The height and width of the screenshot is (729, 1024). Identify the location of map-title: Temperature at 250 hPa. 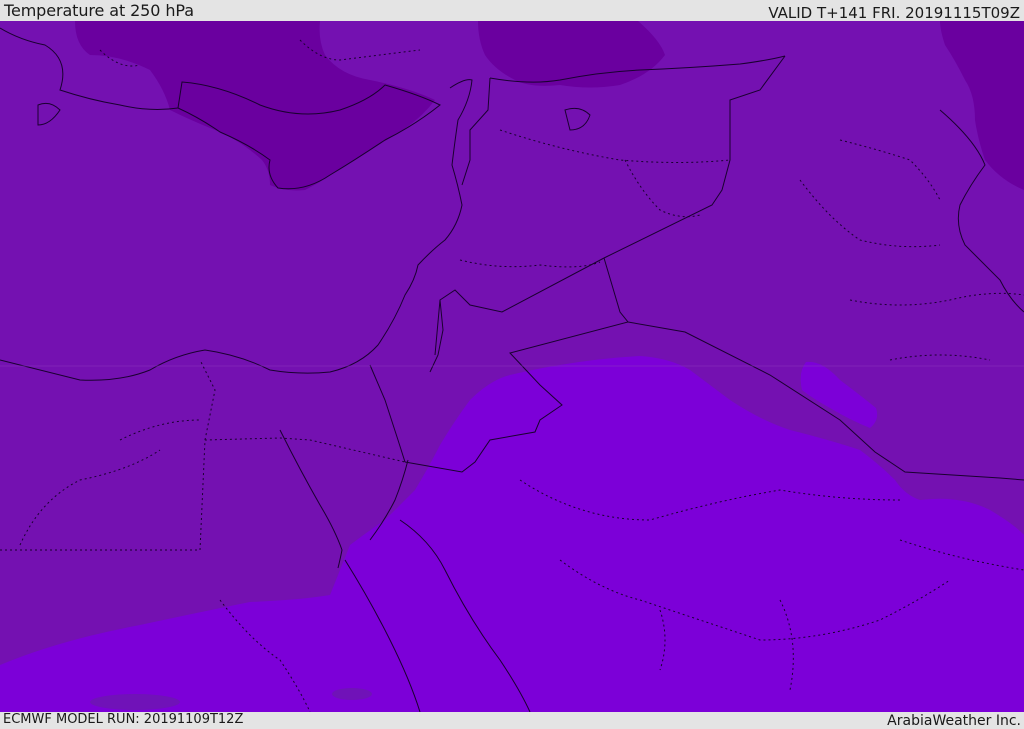
(99, 10).